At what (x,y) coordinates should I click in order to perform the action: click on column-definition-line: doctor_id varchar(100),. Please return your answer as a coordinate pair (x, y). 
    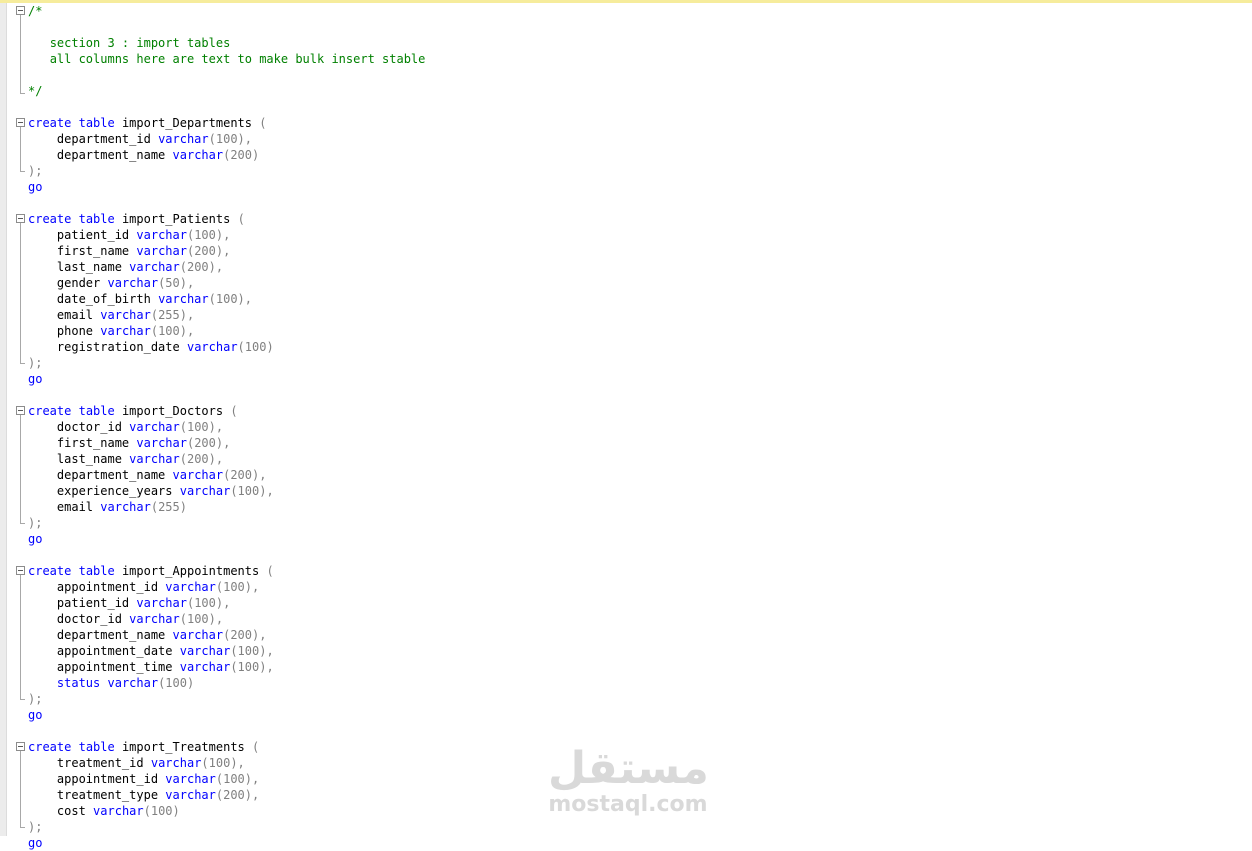
    Looking at the image, I should click on (125, 619).